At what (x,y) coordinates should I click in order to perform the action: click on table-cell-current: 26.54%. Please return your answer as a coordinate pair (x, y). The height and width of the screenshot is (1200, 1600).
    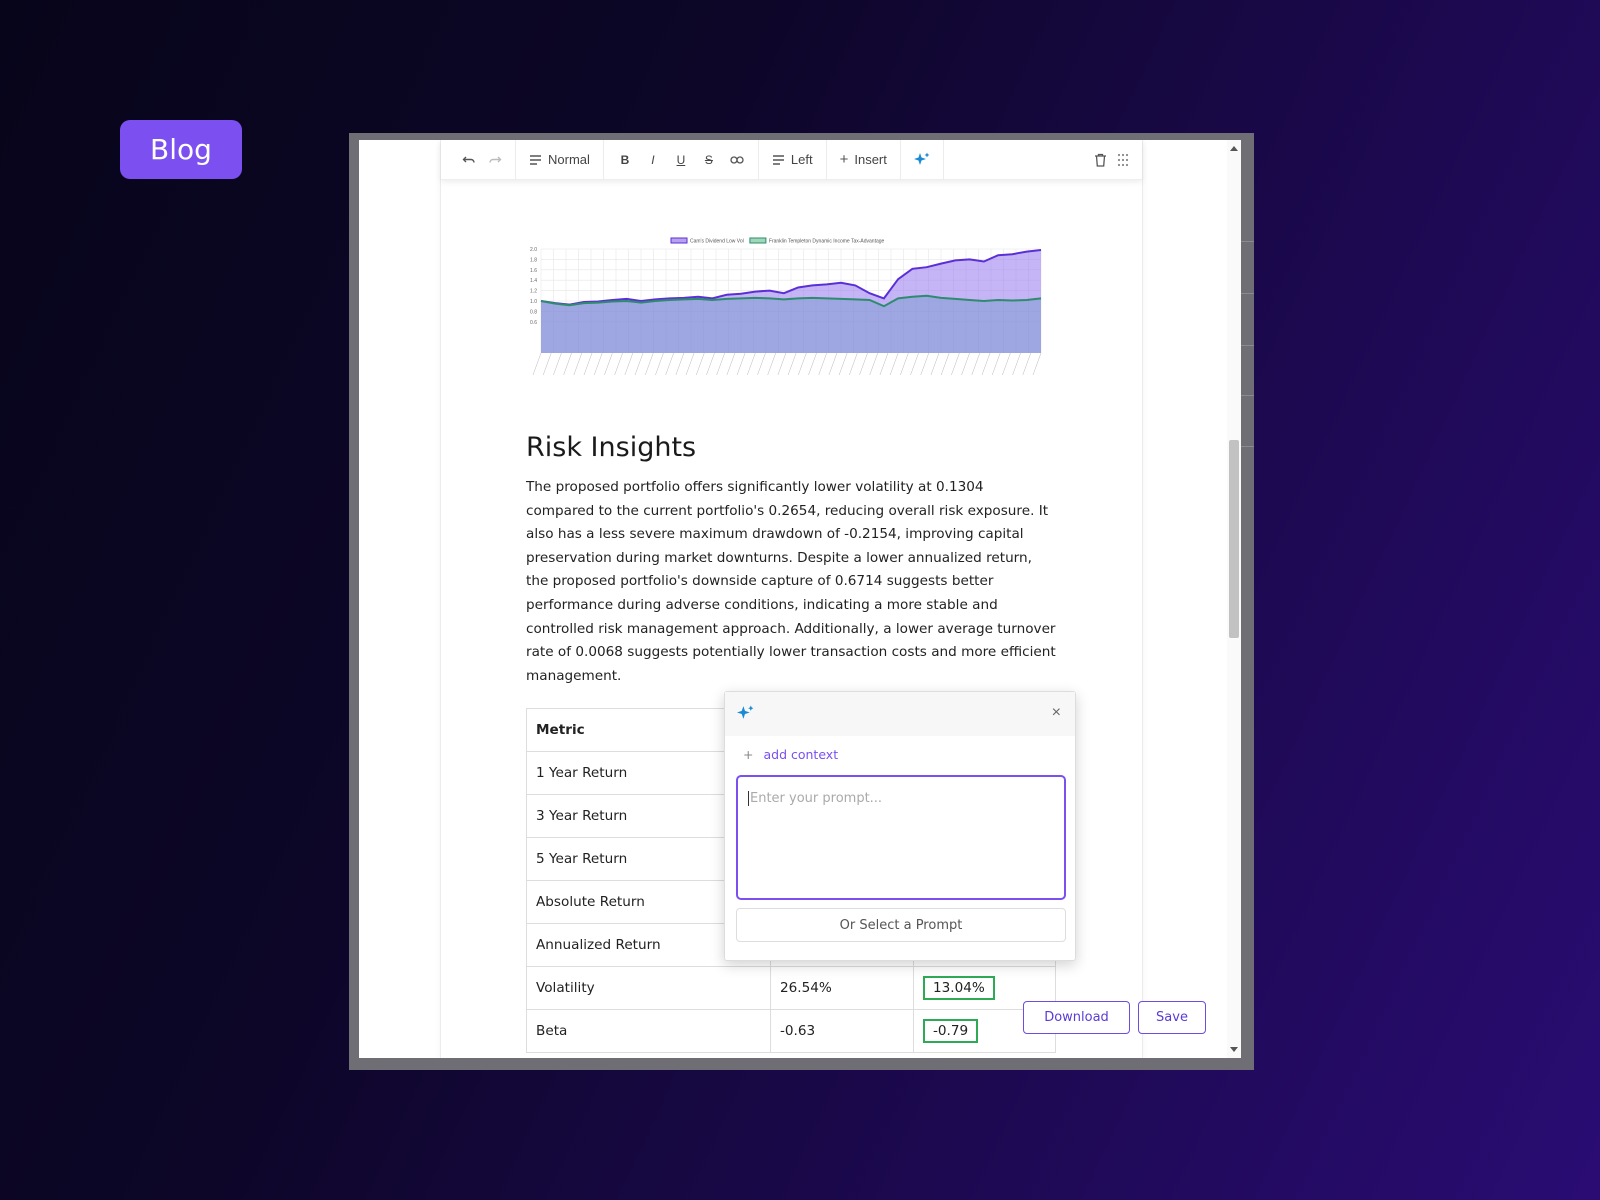
    Looking at the image, I should click on (842, 988).